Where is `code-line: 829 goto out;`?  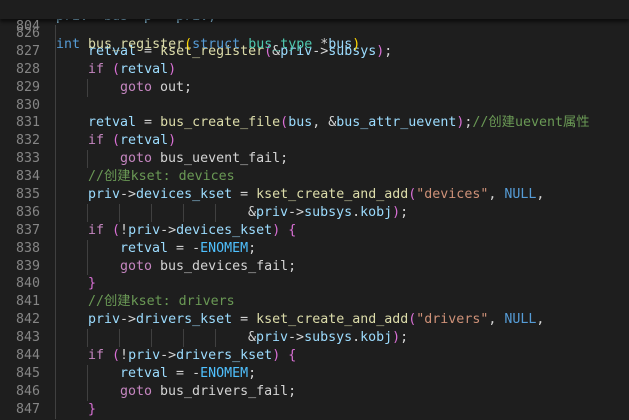
code-line: 829 goto out; is located at coordinates (314, 87).